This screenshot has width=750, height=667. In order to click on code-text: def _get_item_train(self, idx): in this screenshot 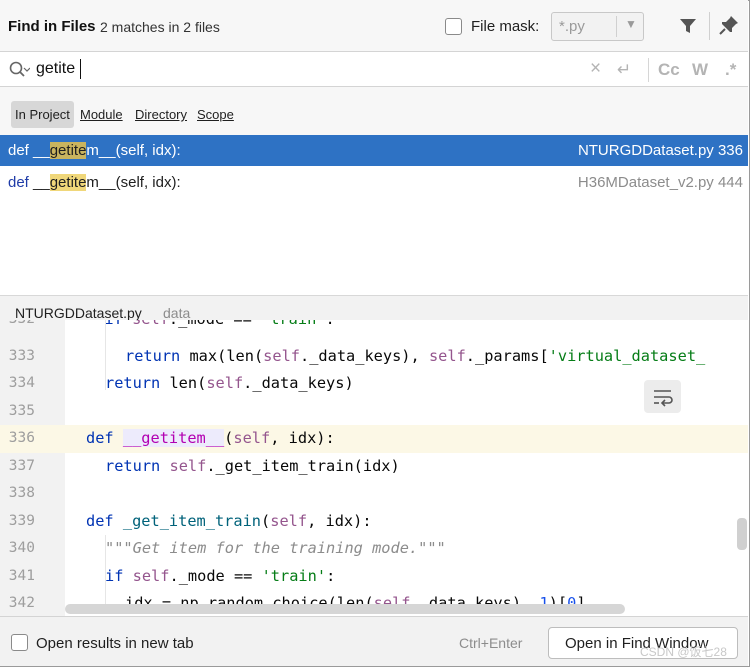, I will do `click(229, 521)`.